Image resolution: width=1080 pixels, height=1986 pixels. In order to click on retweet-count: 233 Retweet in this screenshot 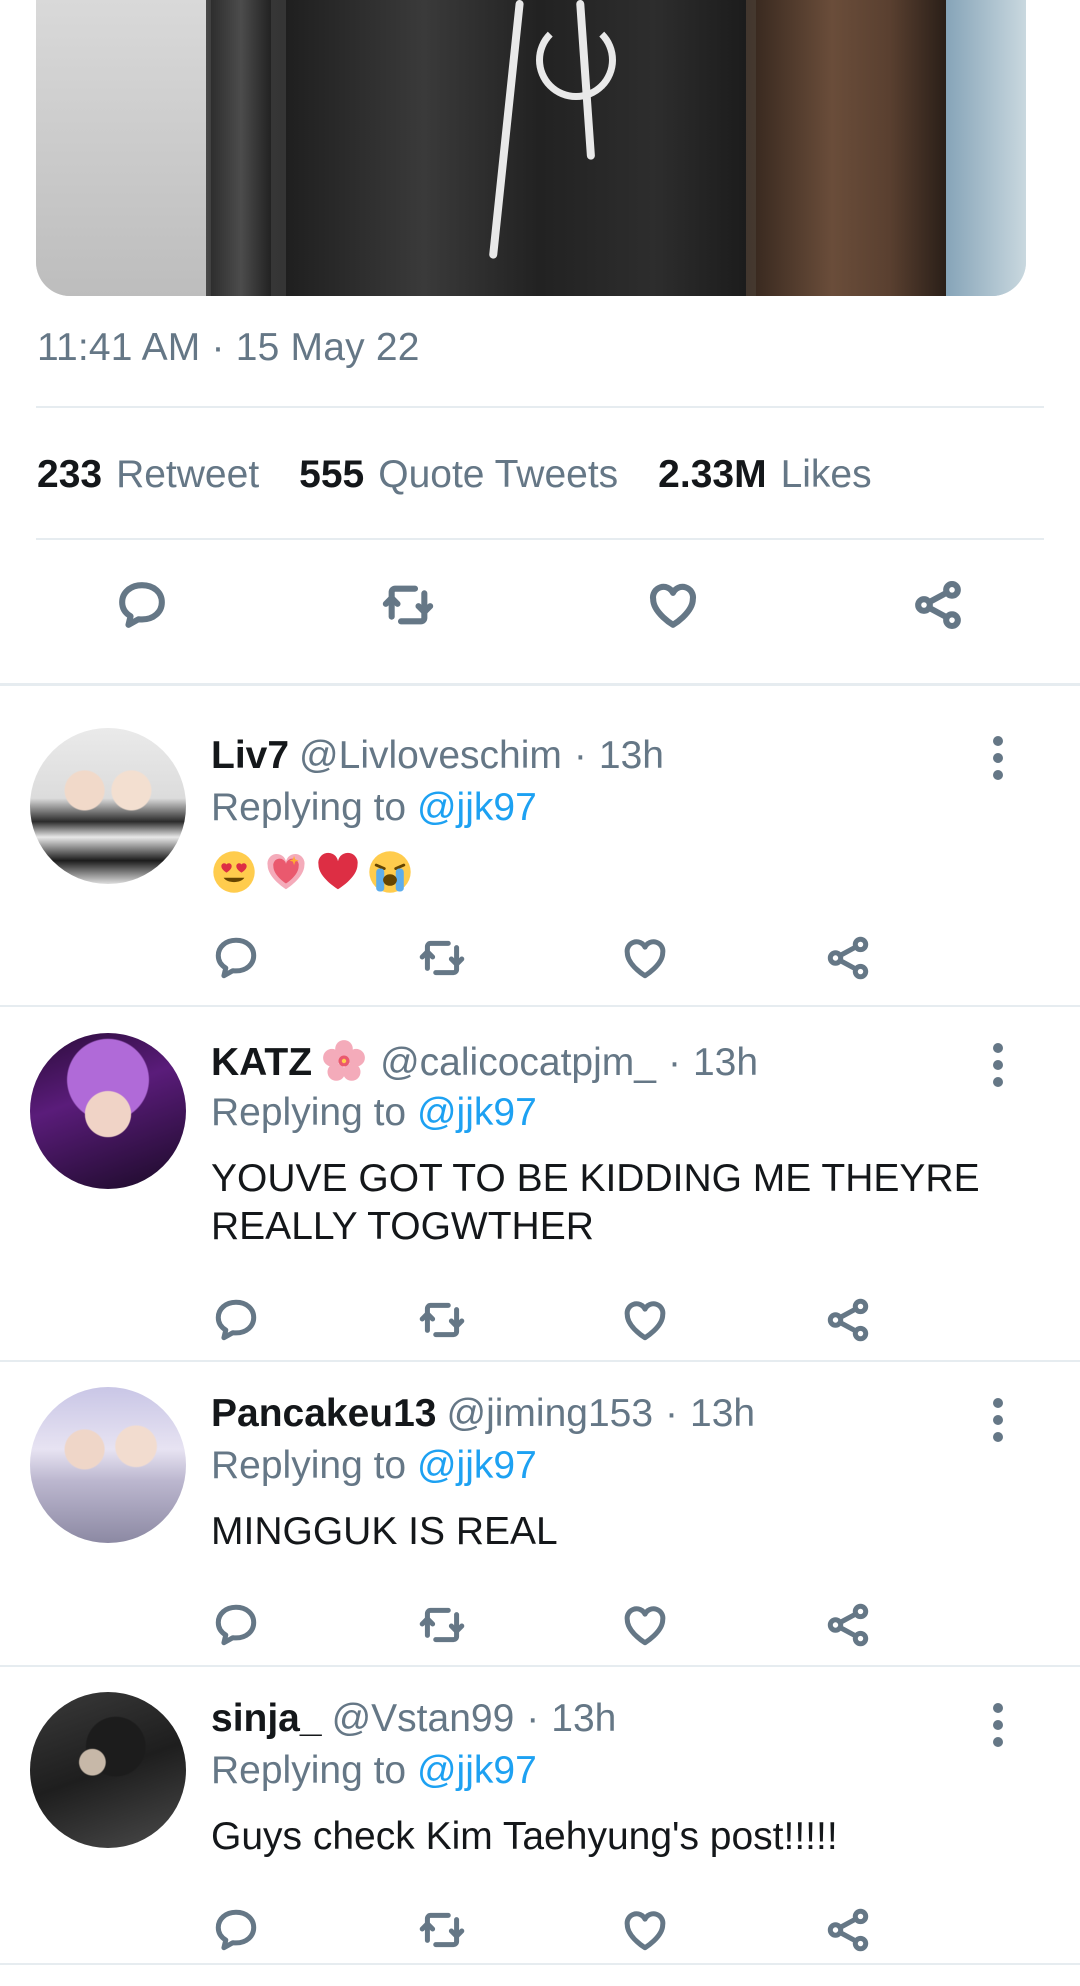, I will do `click(148, 475)`.